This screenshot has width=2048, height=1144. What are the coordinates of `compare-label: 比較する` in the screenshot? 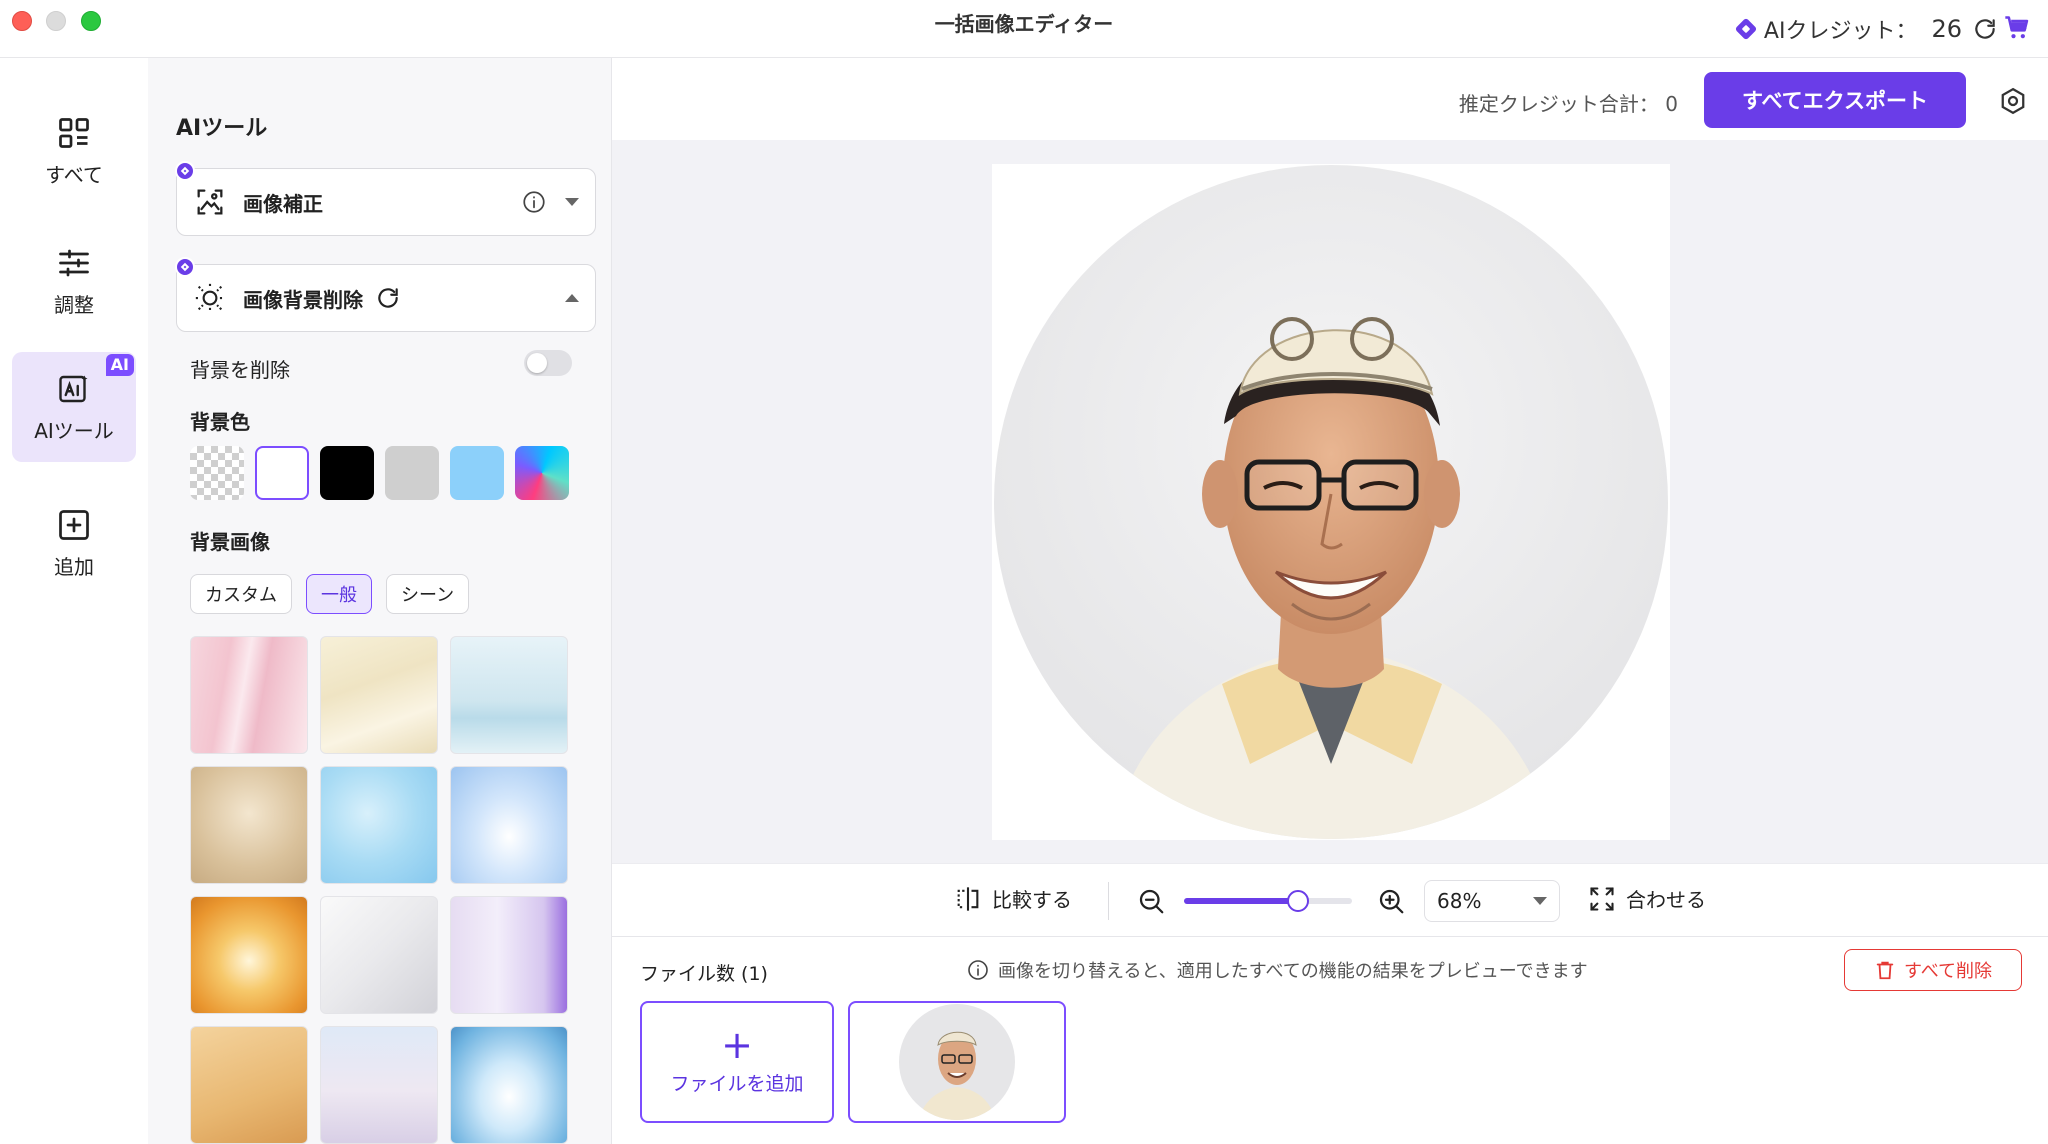 It's located at (1032, 900).